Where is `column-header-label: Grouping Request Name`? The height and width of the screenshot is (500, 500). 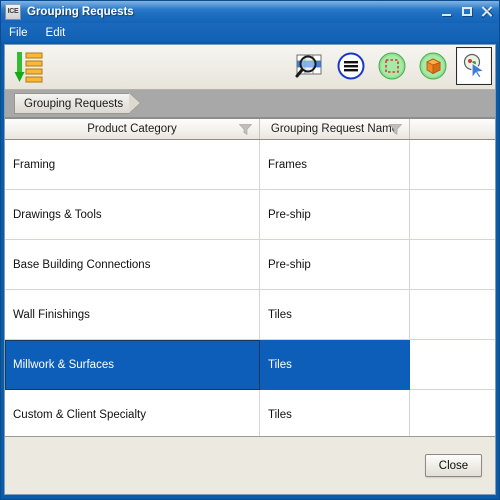 column-header-label: Grouping Request Name is located at coordinates (334, 129).